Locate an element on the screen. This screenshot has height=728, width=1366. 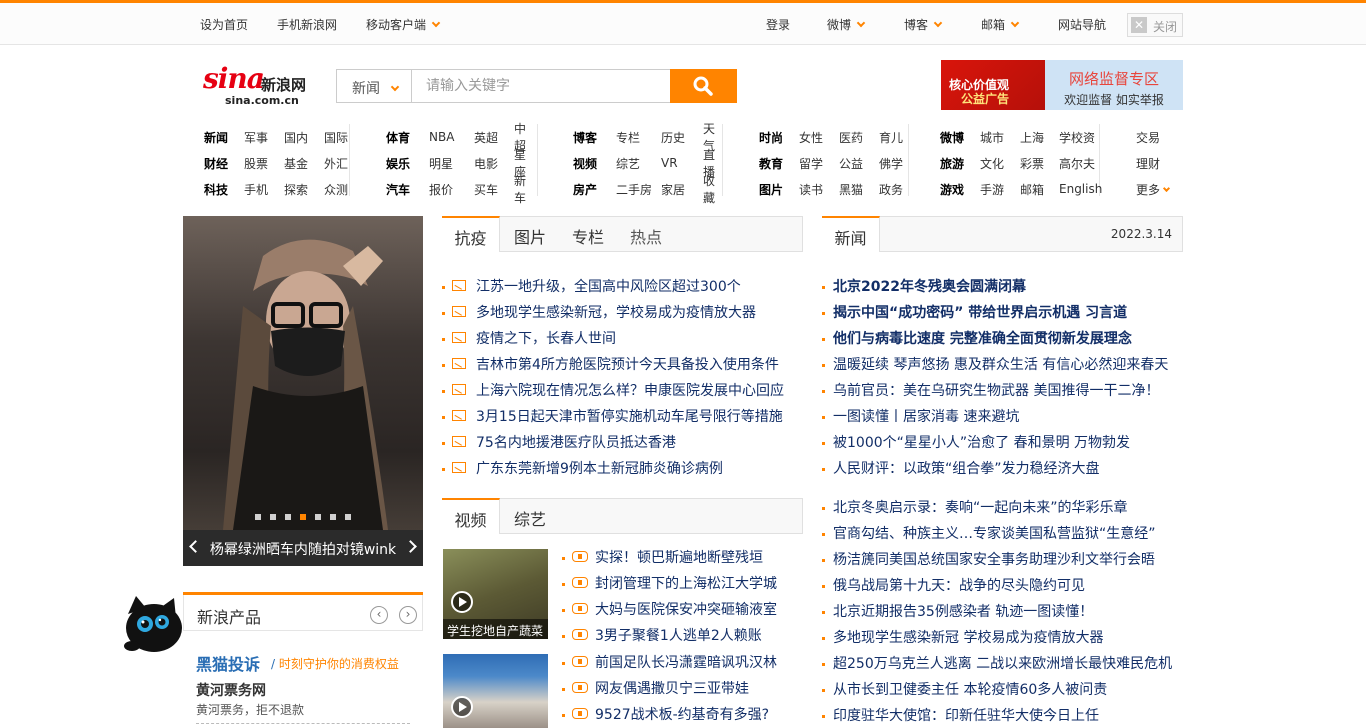
nav-link: 城市 is located at coordinates (992, 137).